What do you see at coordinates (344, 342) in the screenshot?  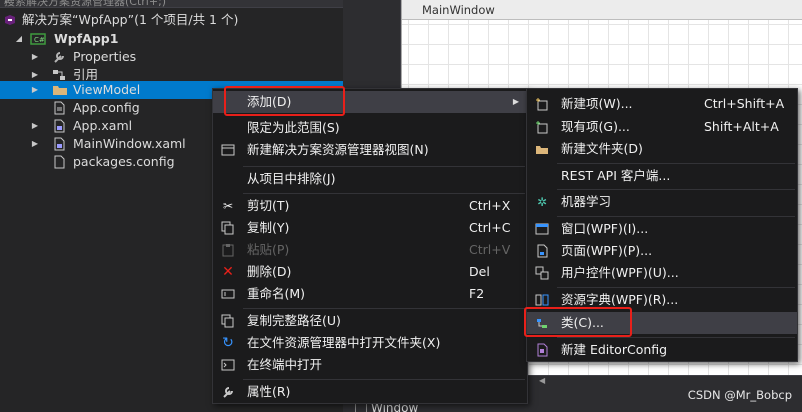 I see `menu-item-label: 在文件资源管理器中打开文件夹(X)` at bounding box center [344, 342].